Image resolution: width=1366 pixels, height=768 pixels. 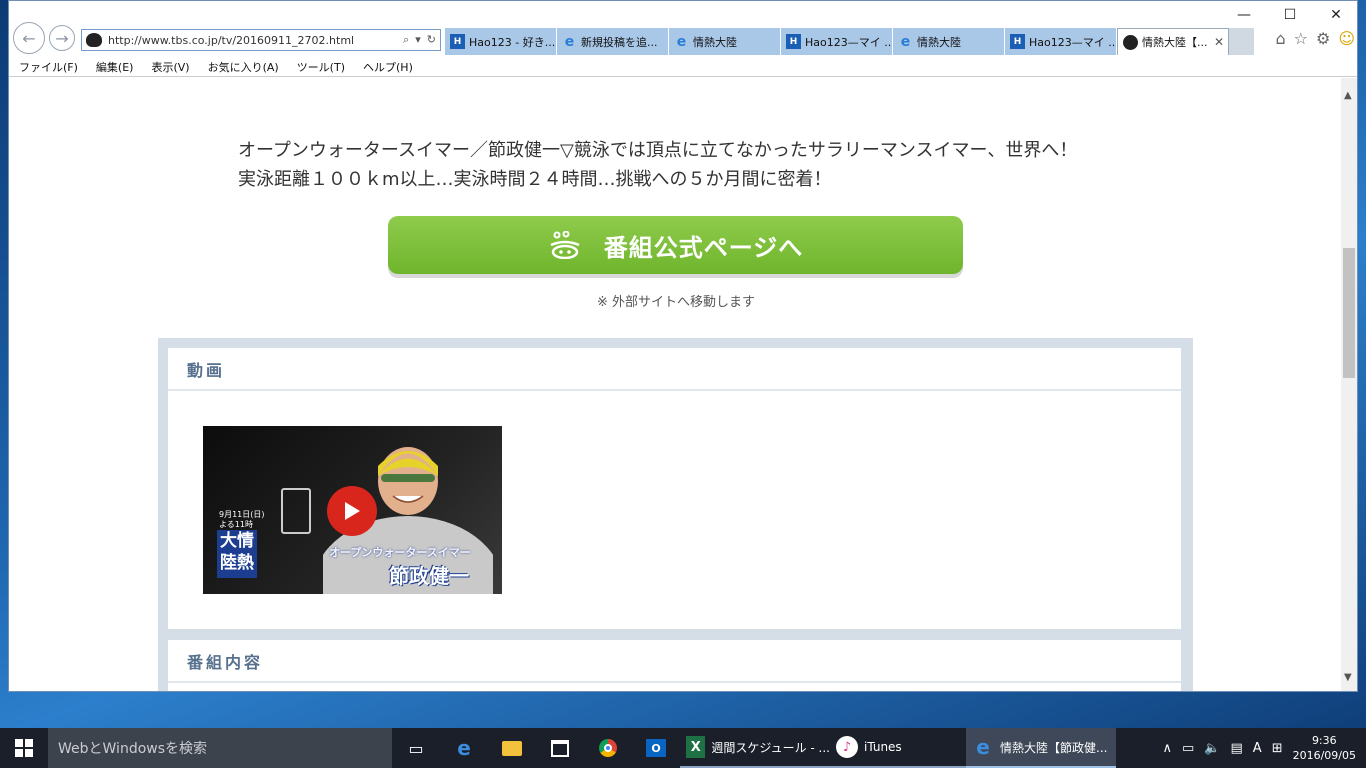 I want to click on settings-gear-icon: ⚙, so click(x=1323, y=38).